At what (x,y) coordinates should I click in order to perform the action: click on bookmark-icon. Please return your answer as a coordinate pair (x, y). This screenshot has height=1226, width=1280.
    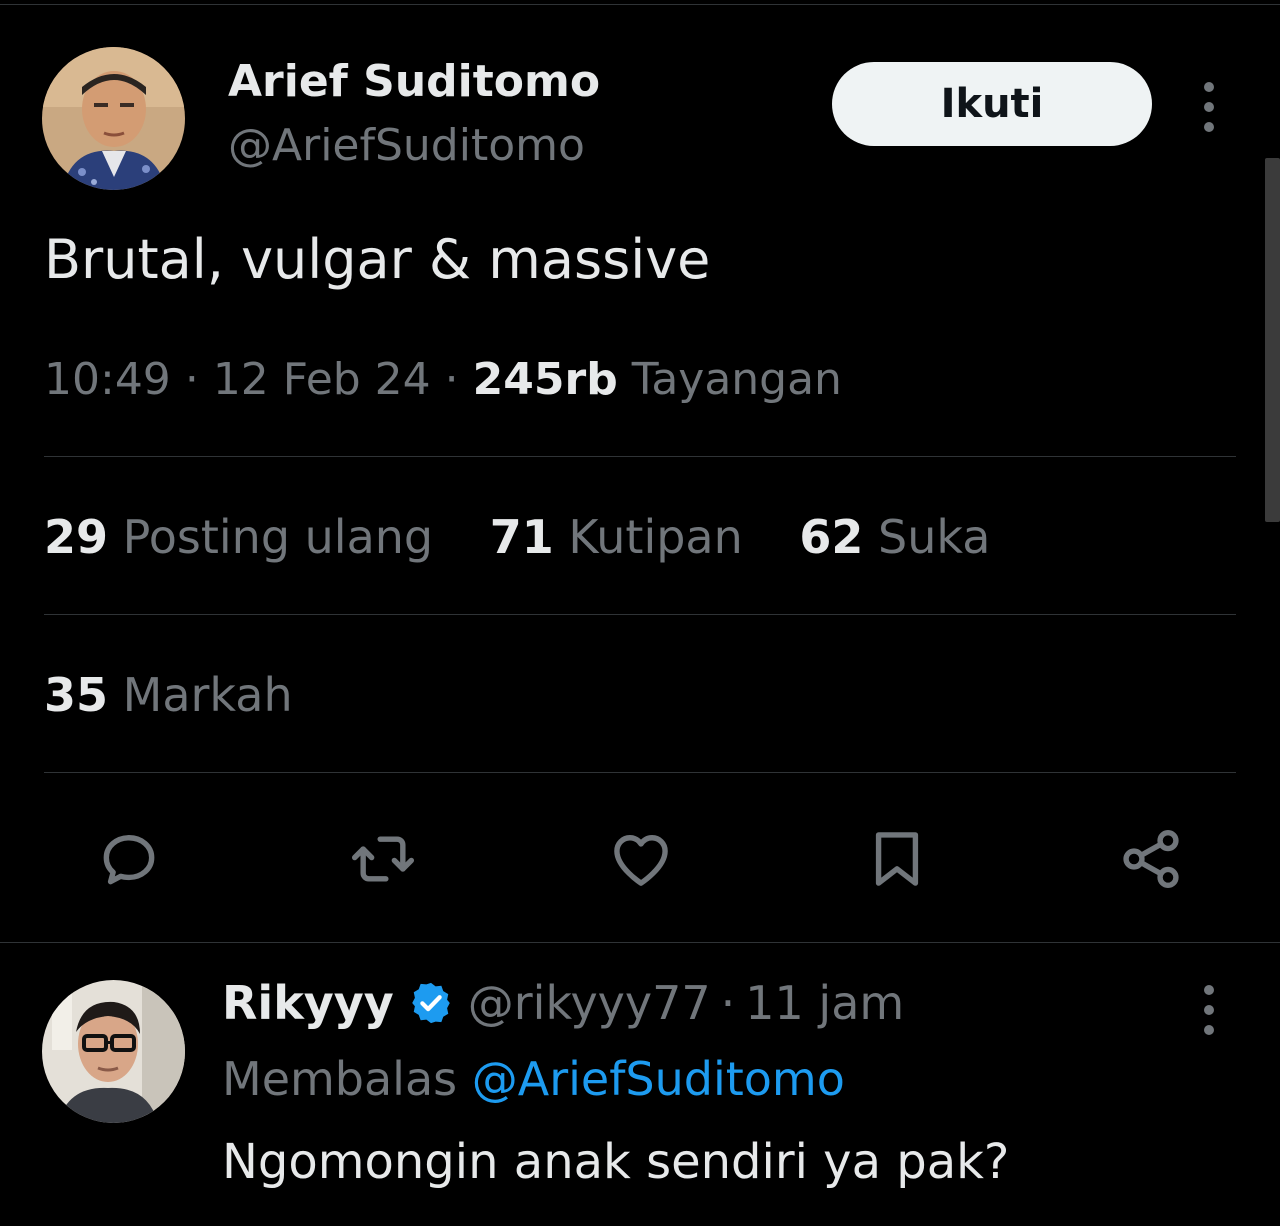
    Looking at the image, I should click on (897, 859).